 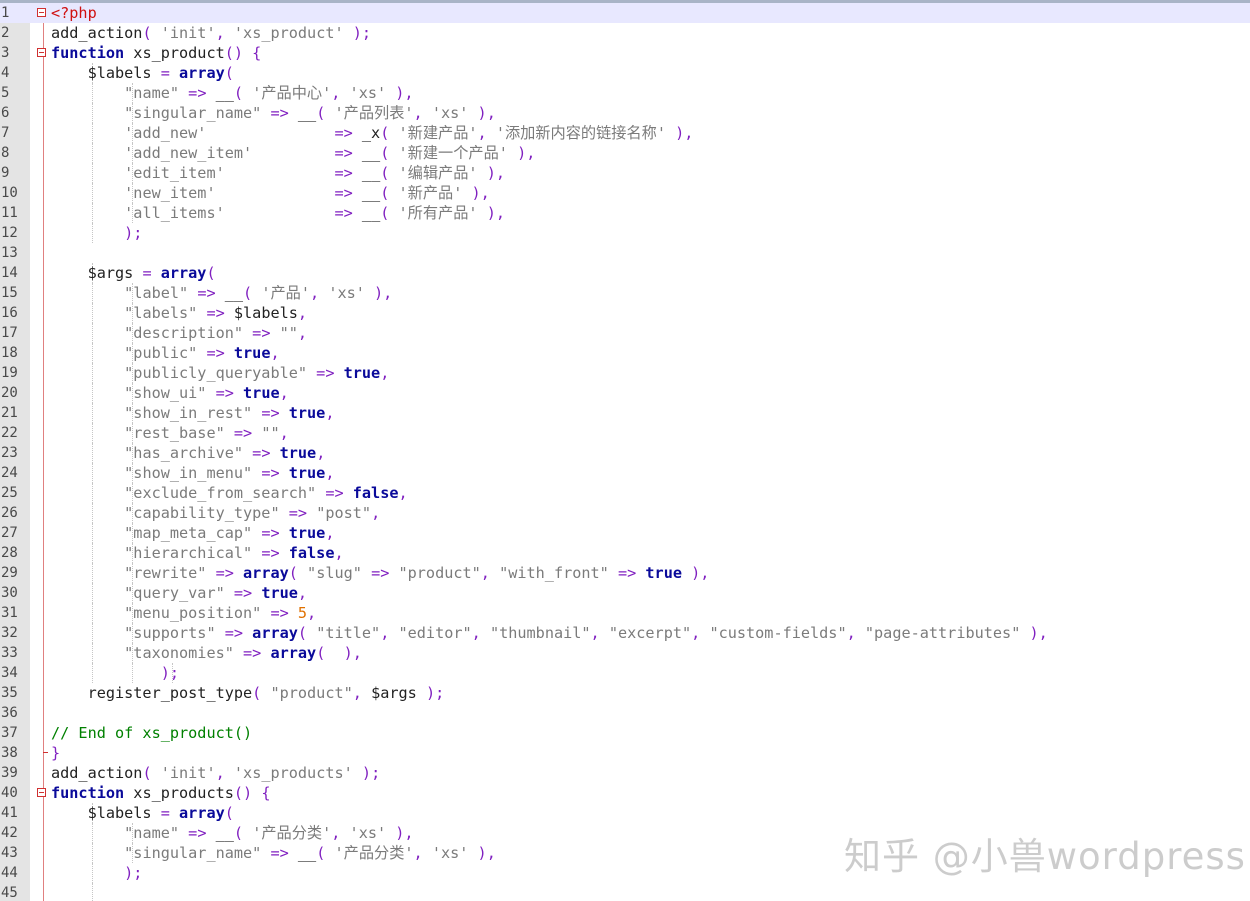 What do you see at coordinates (625, 892) in the screenshot?
I see `code-line: 45` at bounding box center [625, 892].